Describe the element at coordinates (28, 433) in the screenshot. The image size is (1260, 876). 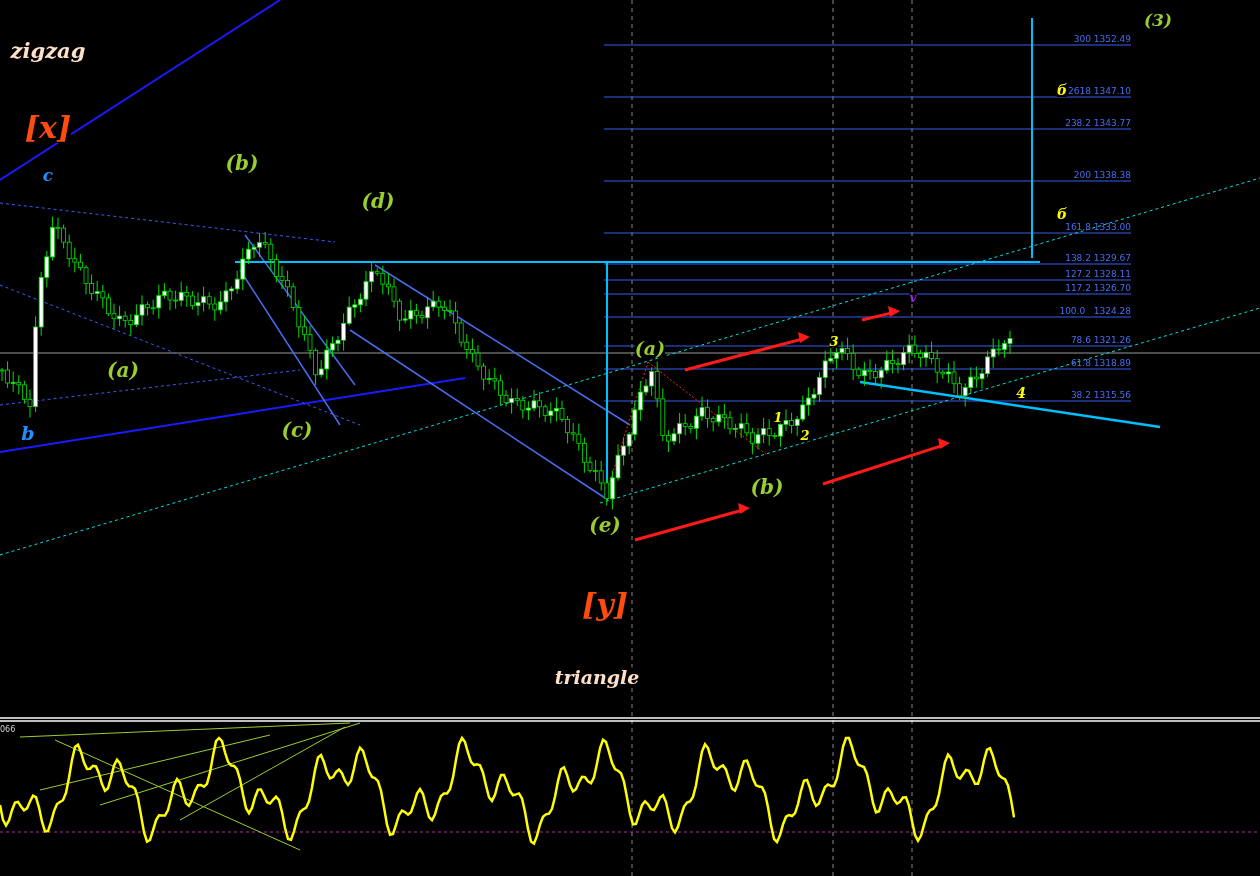
I see `wave-label: b` at that location.